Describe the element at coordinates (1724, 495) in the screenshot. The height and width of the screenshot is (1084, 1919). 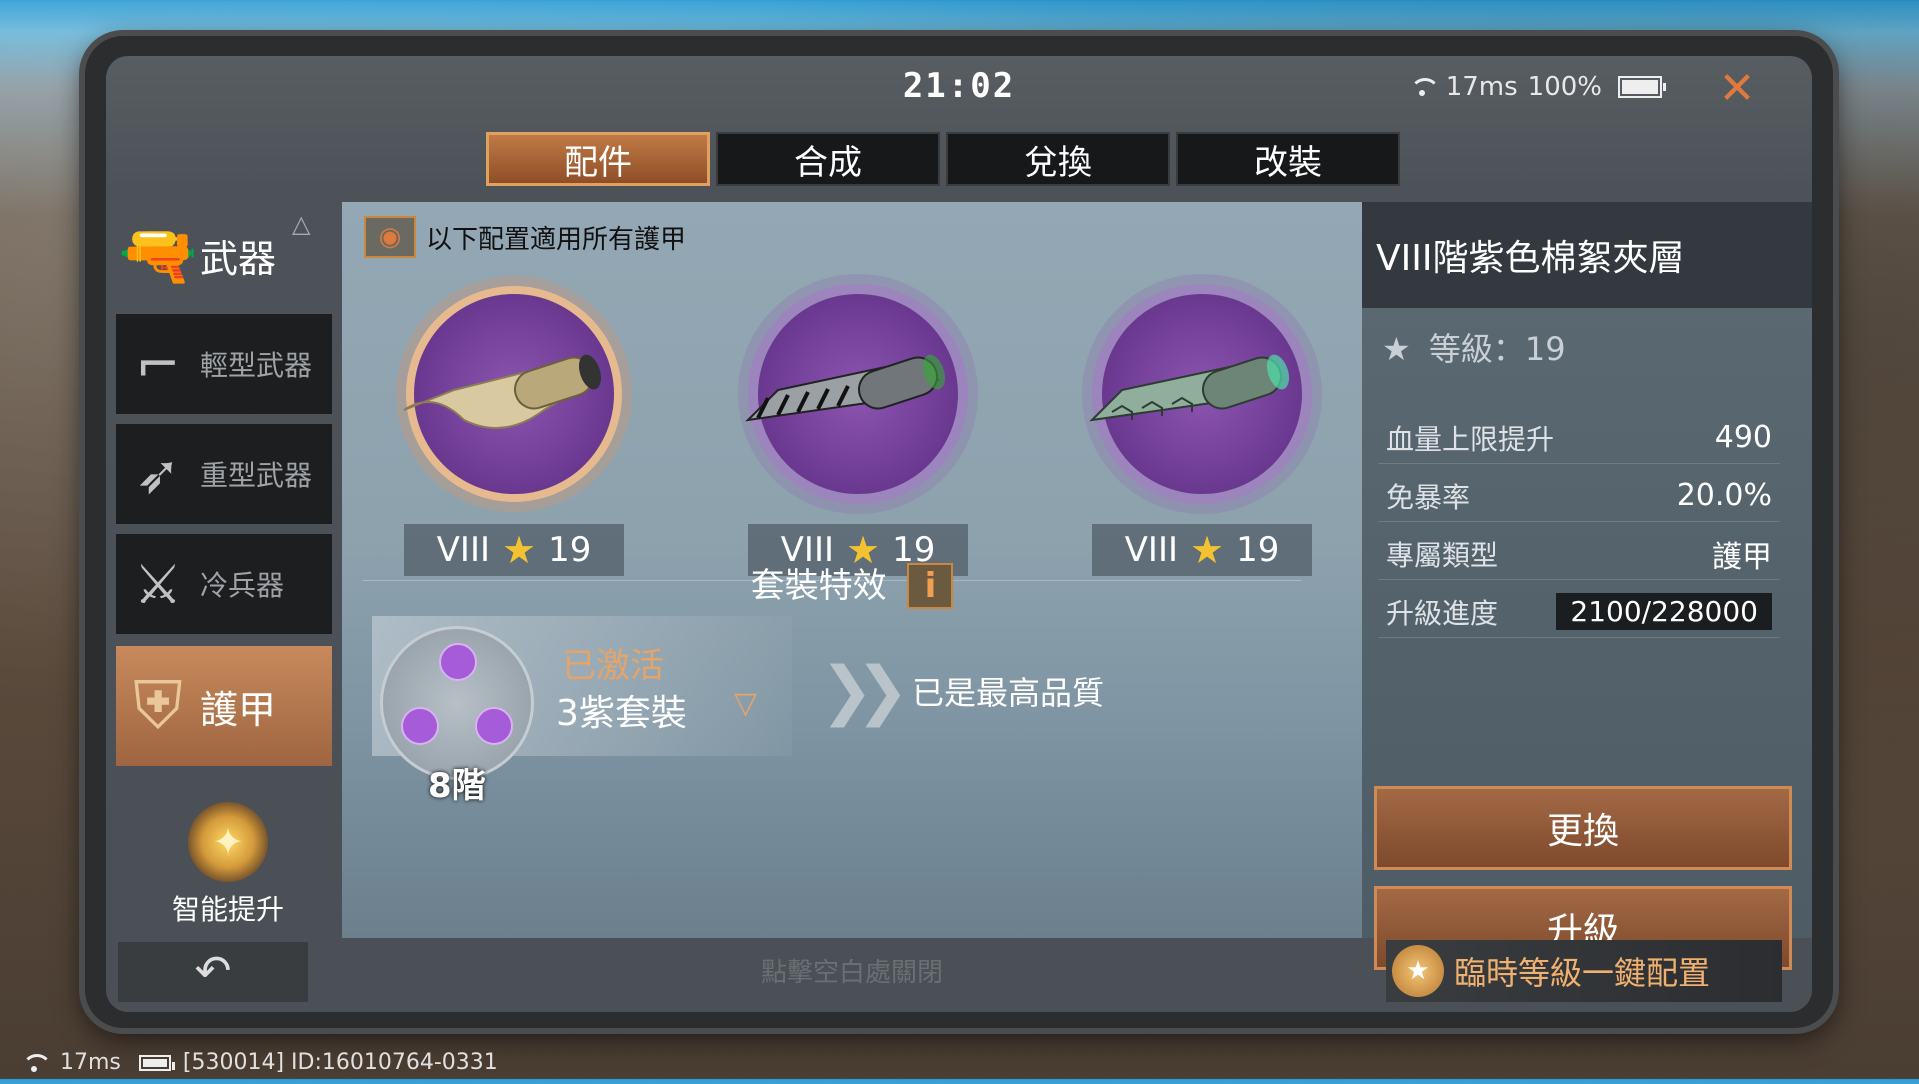
I see `stat-value: 20.0%` at that location.